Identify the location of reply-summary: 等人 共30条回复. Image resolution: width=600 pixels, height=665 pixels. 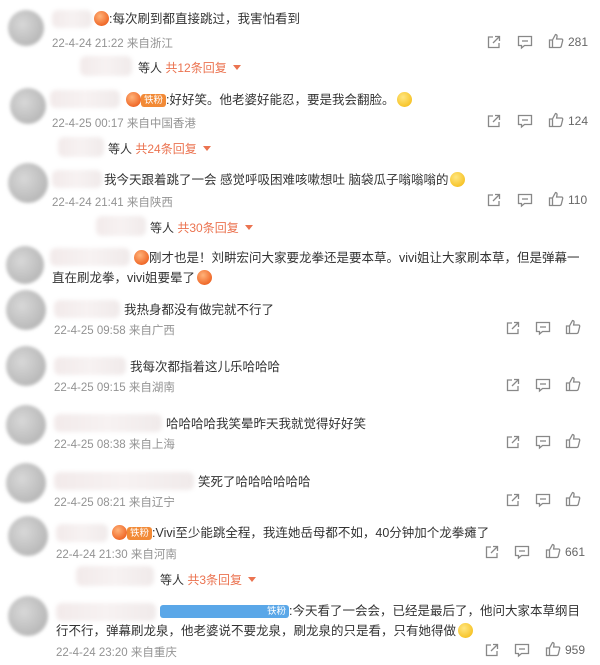
(201, 227).